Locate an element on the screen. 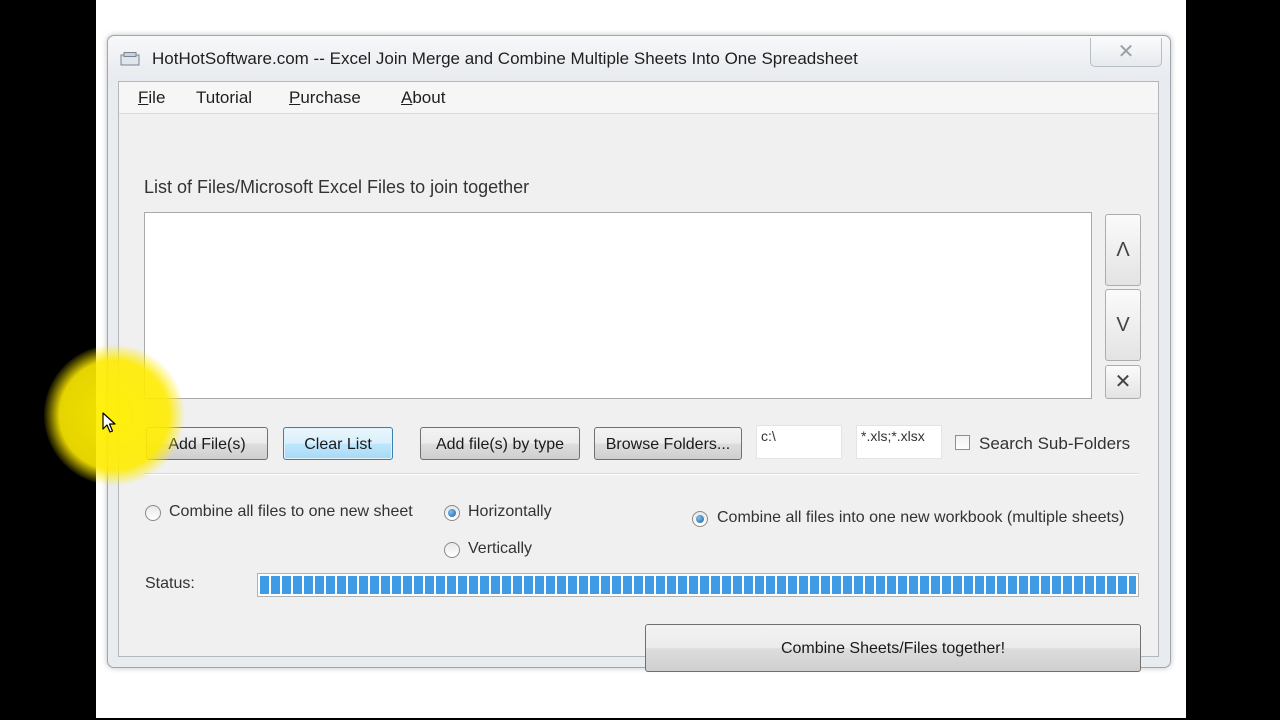 The image size is (1280, 720). combine-one-sheet-label: Combine all files to one new sheet is located at coordinates (291, 511).